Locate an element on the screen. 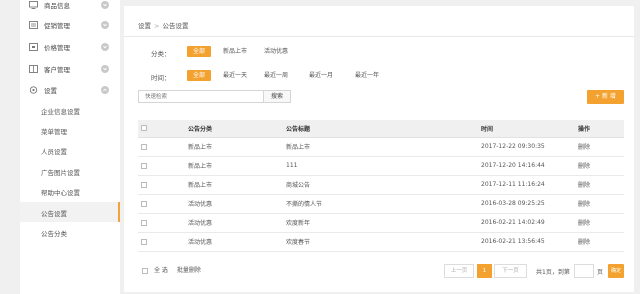 This screenshot has width=640, height=294. row-title: 不撕的情人节 is located at coordinates (383, 204).